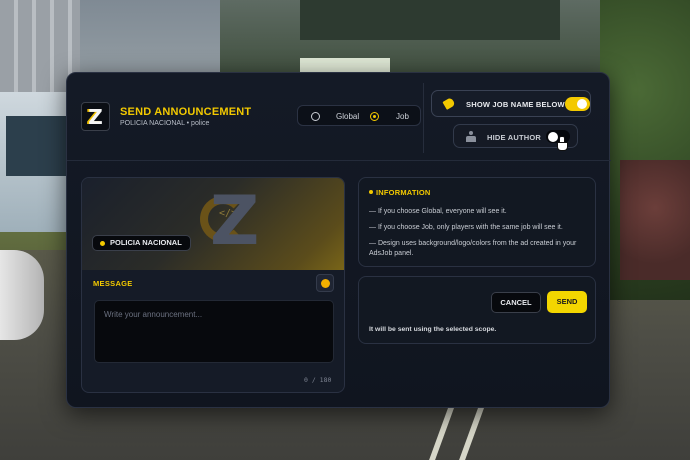  I want to click on cancel-button: CANCEL, so click(516, 302).